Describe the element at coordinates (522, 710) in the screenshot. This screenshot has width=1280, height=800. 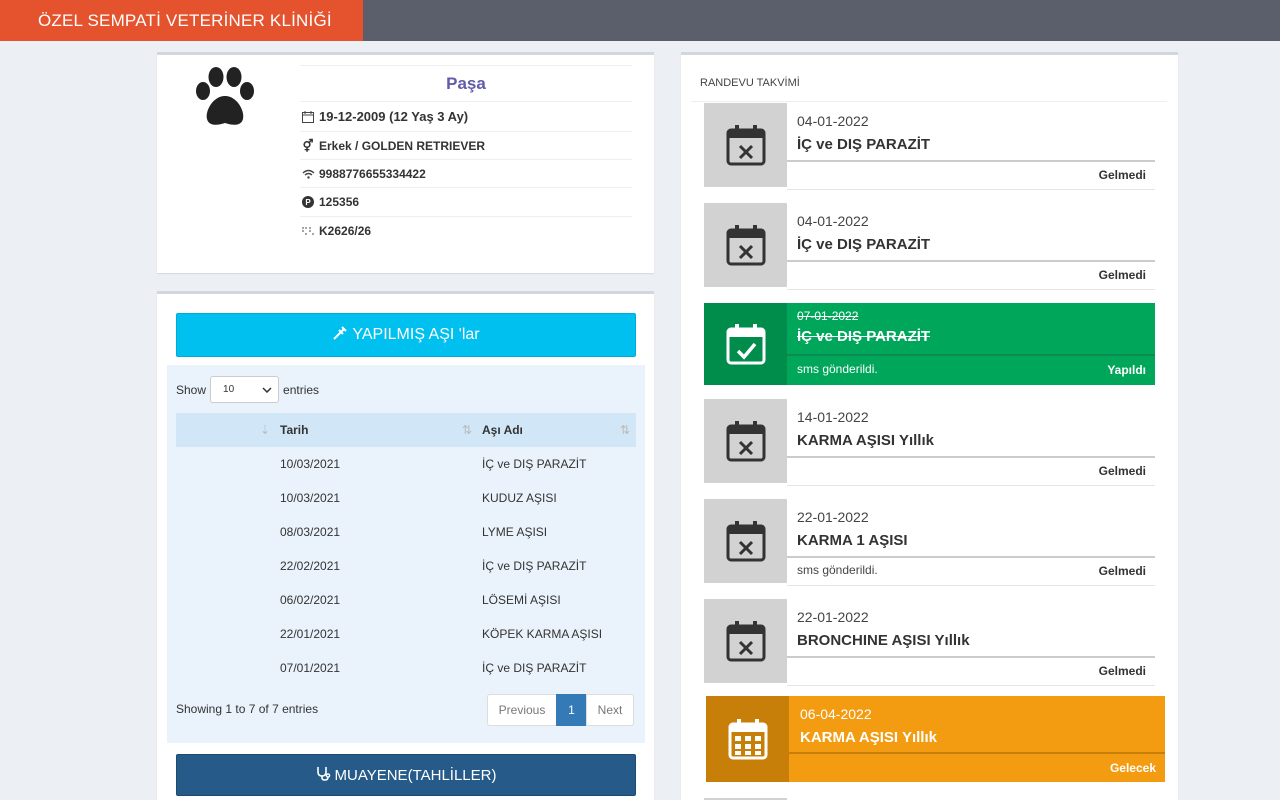
I see `previous-page-button: Previous` at that location.